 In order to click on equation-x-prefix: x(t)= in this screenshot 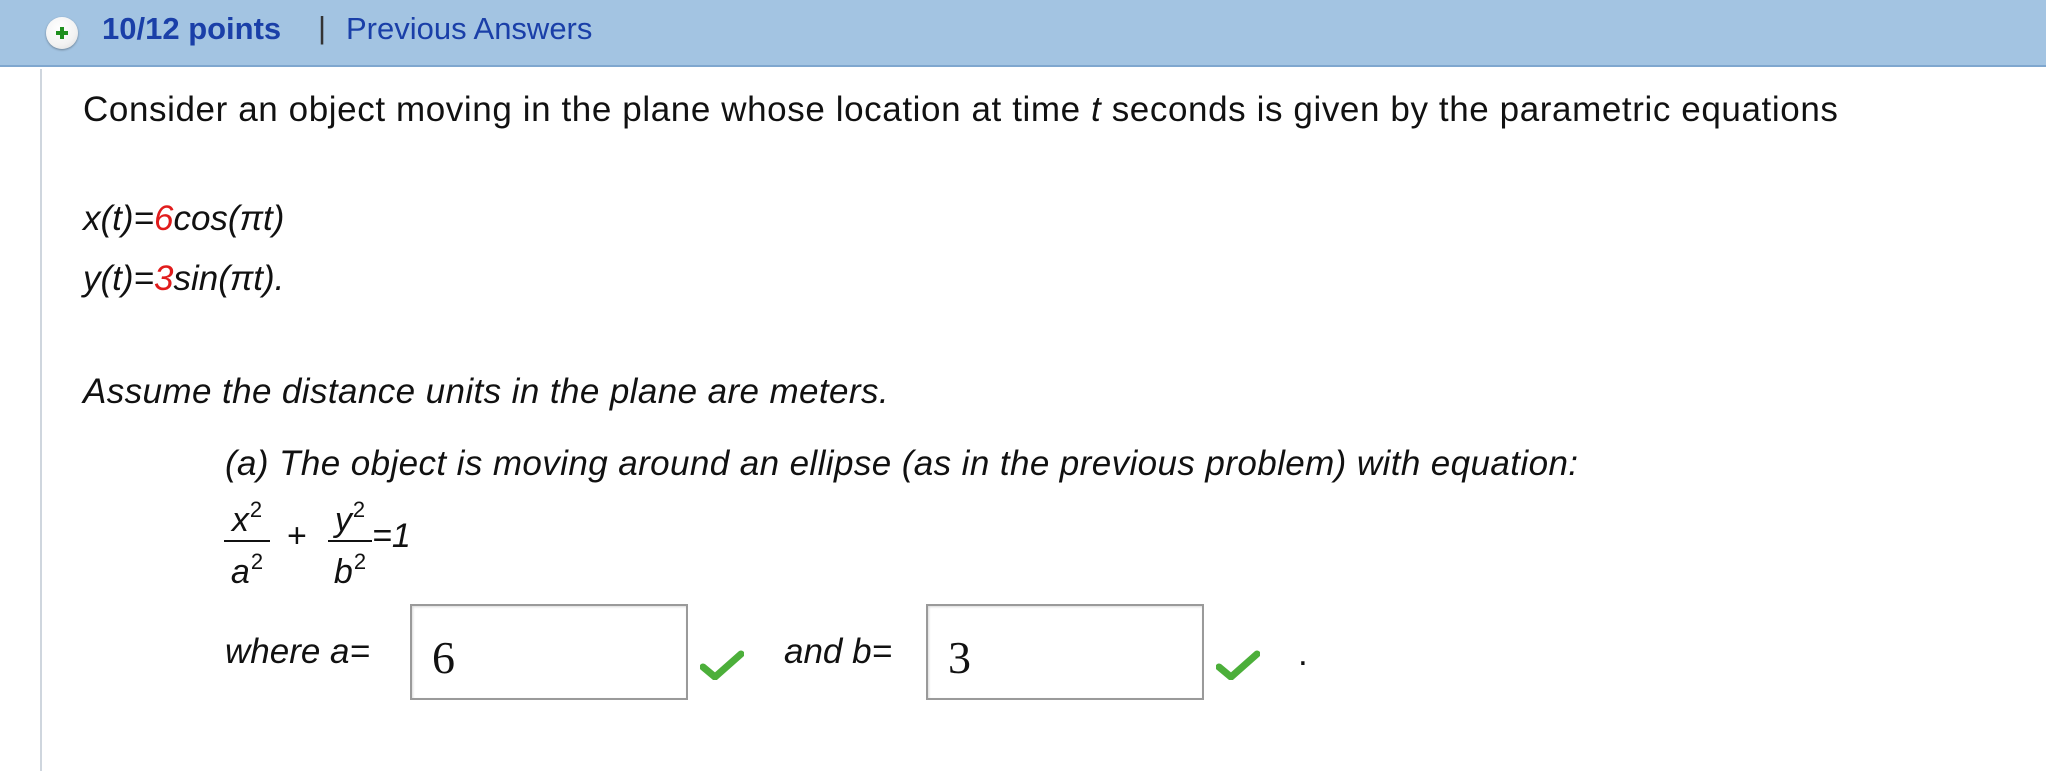, I will do `click(118, 218)`.